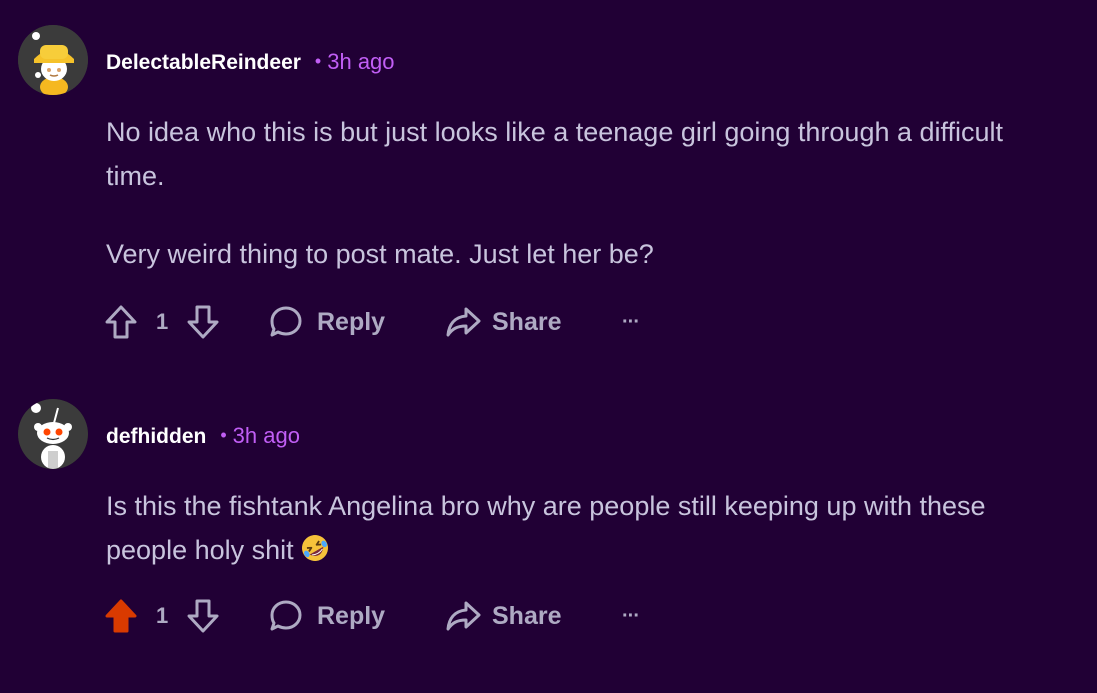 The image size is (1097, 693). What do you see at coordinates (156, 436) in the screenshot?
I see `username: defhidden` at bounding box center [156, 436].